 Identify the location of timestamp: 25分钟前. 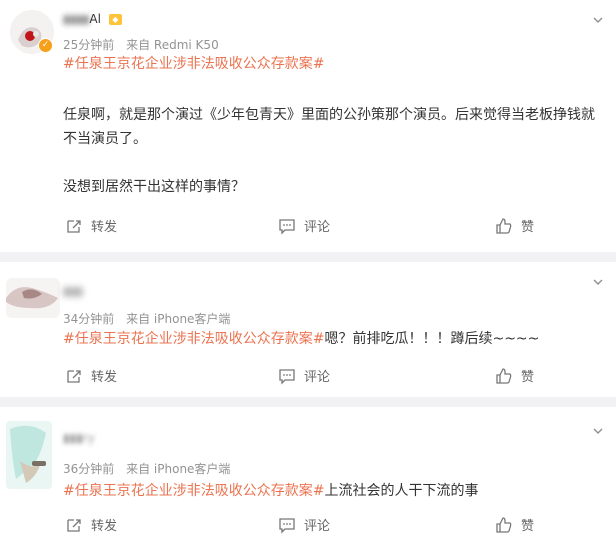
(89, 45).